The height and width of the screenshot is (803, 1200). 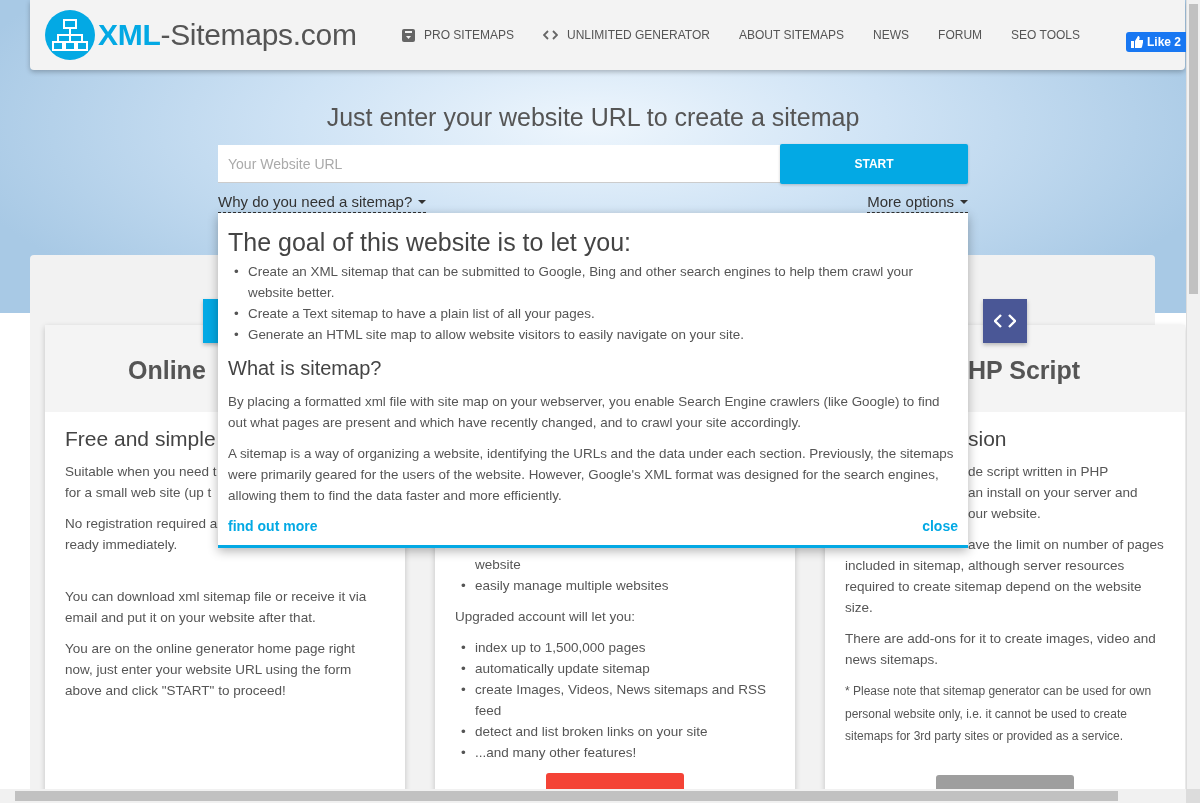 I want to click on card-title: Online, so click(x=167, y=370).